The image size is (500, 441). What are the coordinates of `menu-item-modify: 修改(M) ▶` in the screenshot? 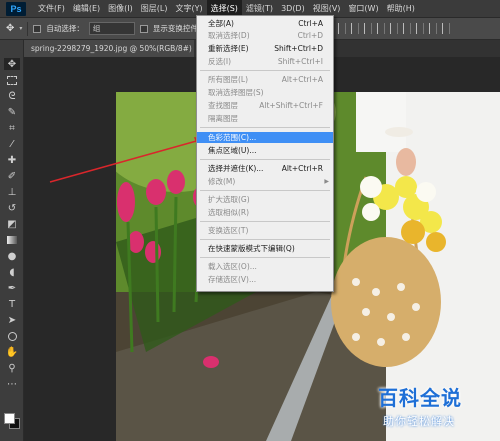 It's located at (265, 181).